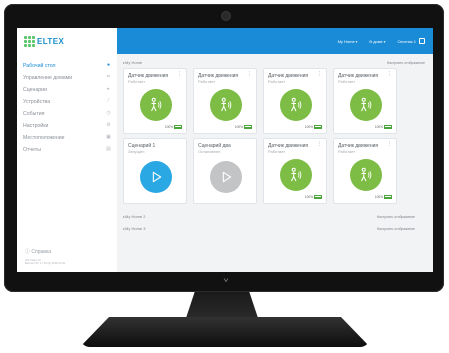 The height and width of the screenshot is (353, 449). I want to click on card-status: Остановлен, so click(209, 151).